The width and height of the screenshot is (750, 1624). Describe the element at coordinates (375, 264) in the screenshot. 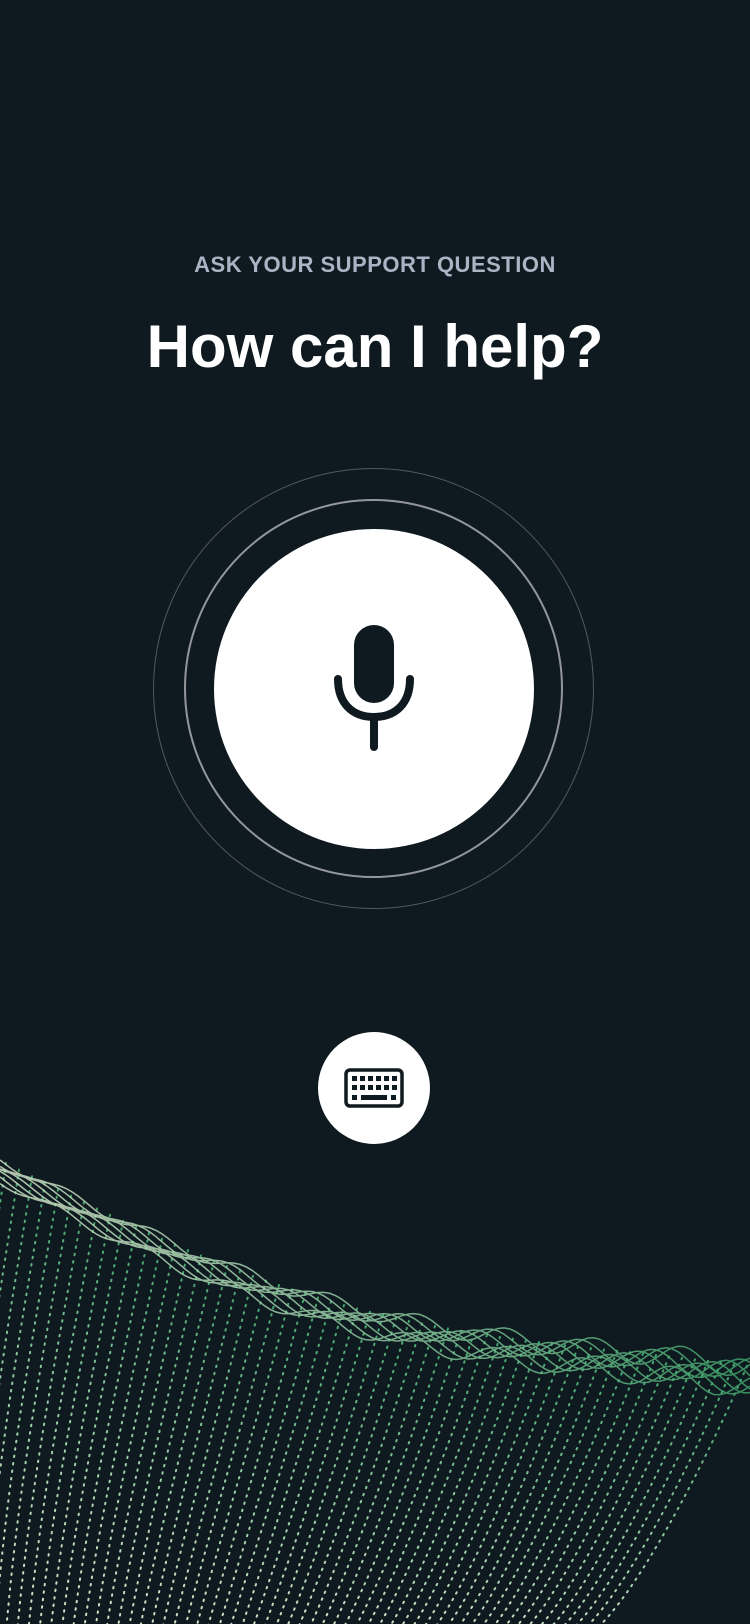

I see `page-subtitle: ASK YOUR SUPPORT QUESTION` at that location.